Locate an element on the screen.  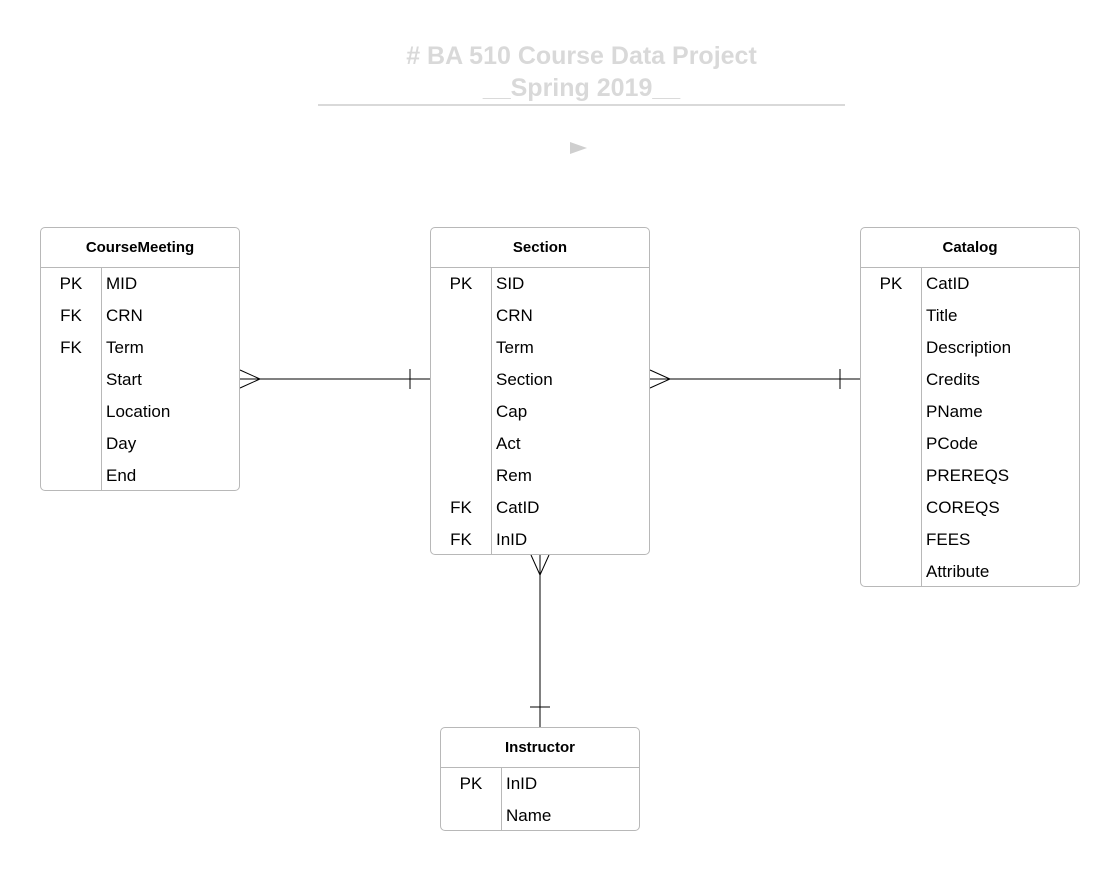
field-row: FEES is located at coordinates (970, 540).